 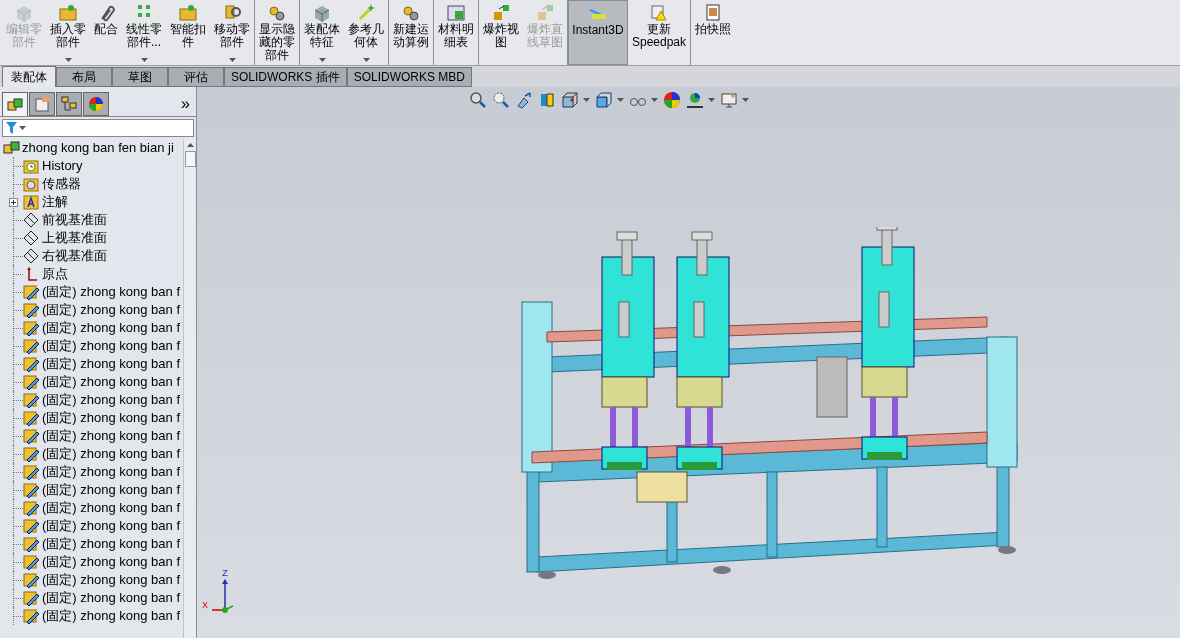 I want to click on tab: 草图, so click(x=140, y=77).